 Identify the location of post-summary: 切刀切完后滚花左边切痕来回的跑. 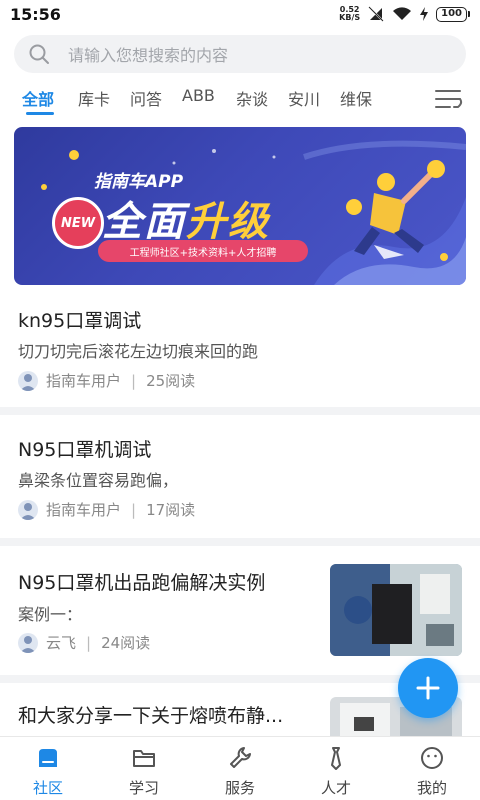
(138, 351).